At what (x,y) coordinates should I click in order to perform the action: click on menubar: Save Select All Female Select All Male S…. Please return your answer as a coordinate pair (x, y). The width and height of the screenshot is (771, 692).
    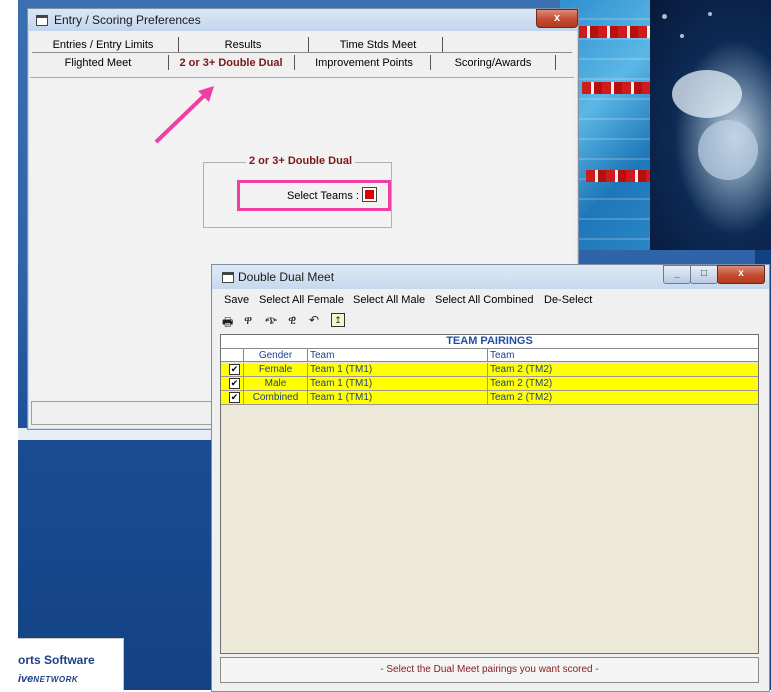
    Looking at the image, I should click on (490, 300).